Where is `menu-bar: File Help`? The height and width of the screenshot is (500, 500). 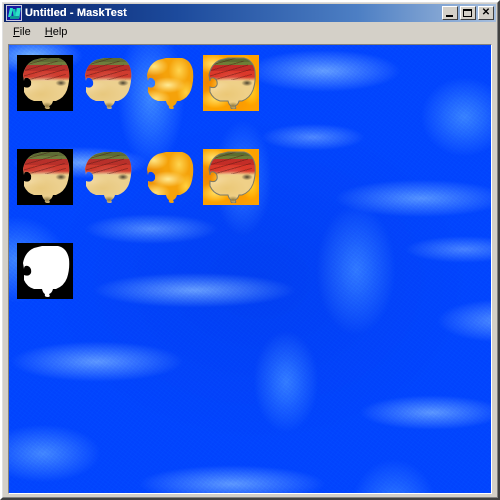
menu-bar: File Help is located at coordinates (250, 32).